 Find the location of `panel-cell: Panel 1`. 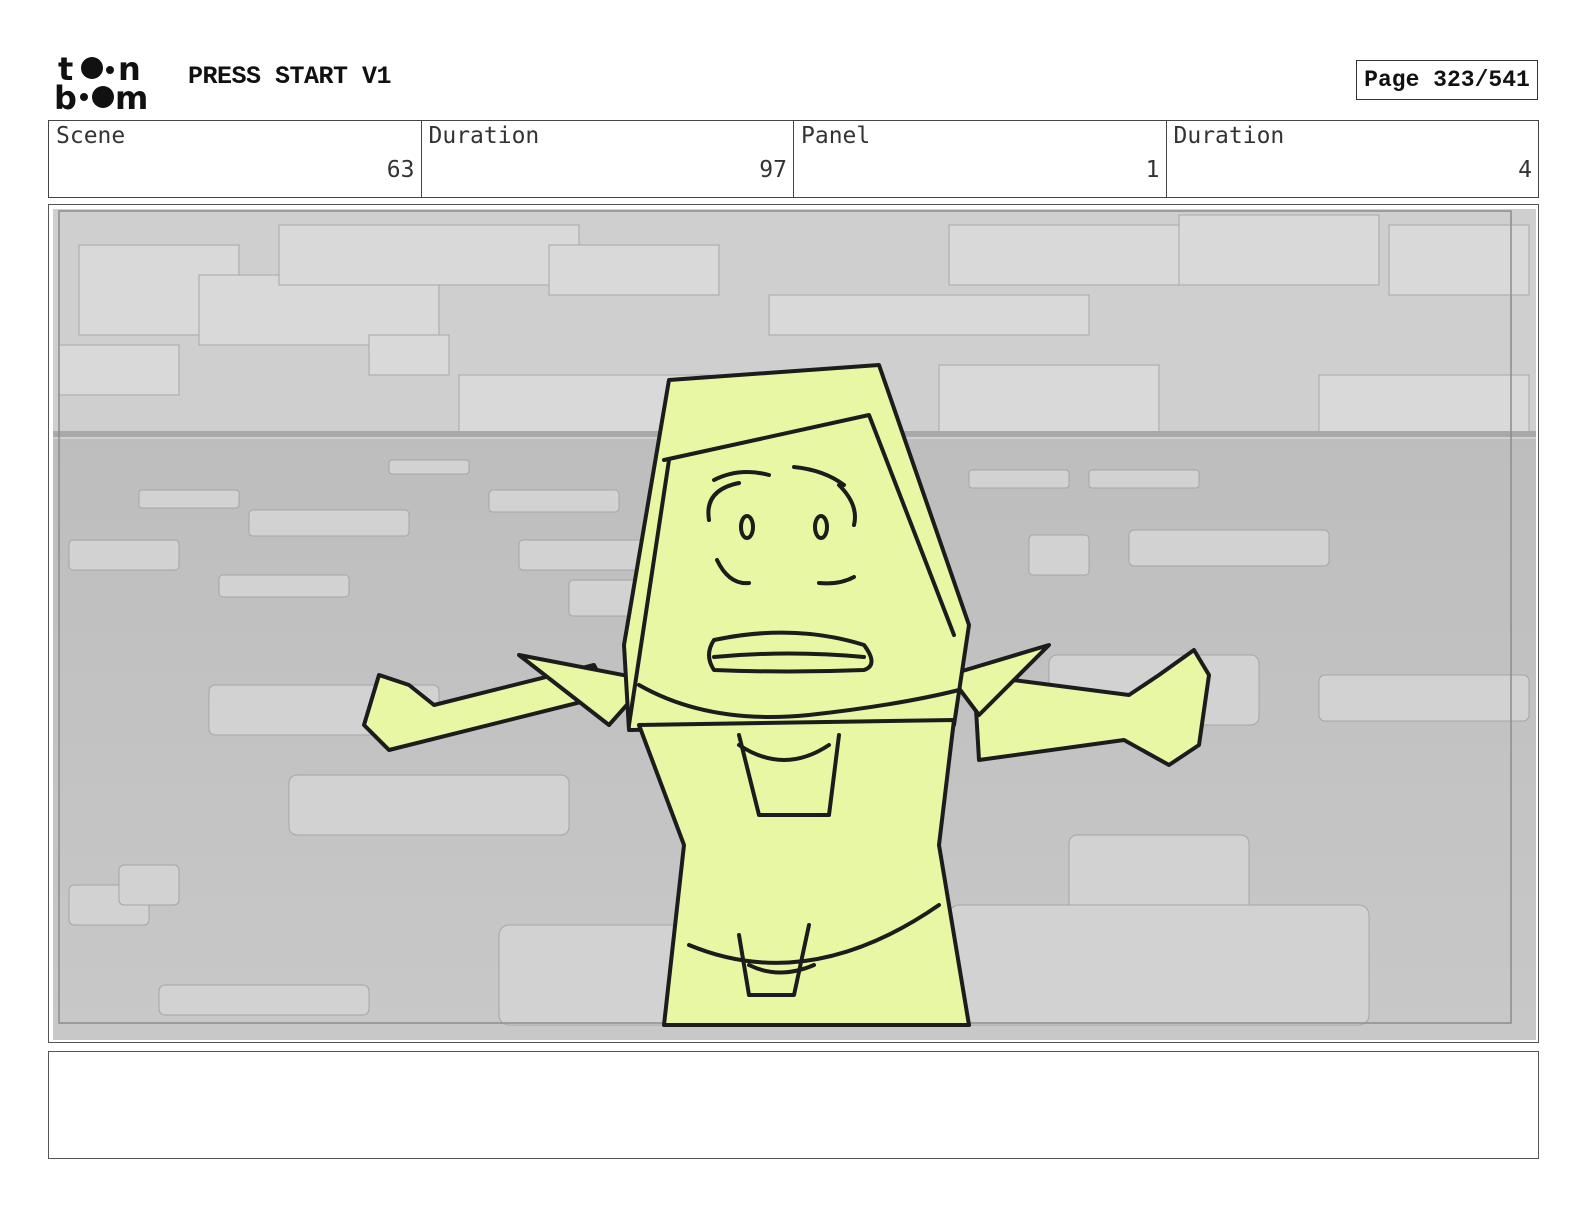

panel-cell: Panel 1 is located at coordinates (980, 159).